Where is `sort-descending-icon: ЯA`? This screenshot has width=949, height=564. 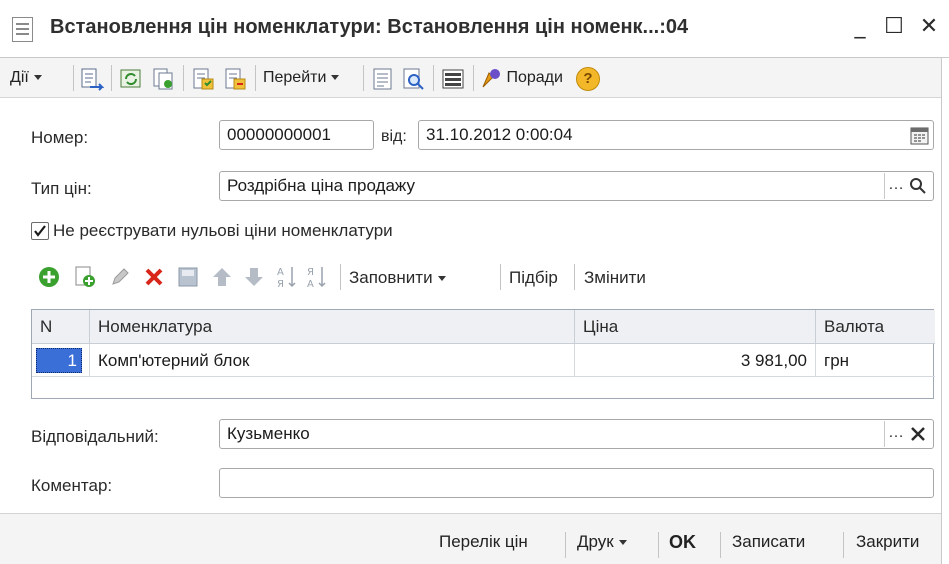
sort-descending-icon: ЯA is located at coordinates (317, 277).